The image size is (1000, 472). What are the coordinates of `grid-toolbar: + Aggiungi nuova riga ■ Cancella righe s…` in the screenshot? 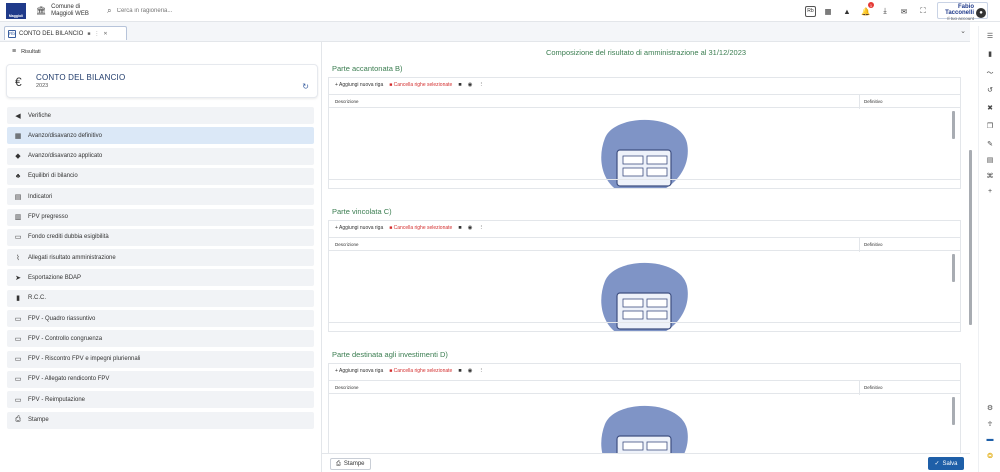 It's located at (412, 85).